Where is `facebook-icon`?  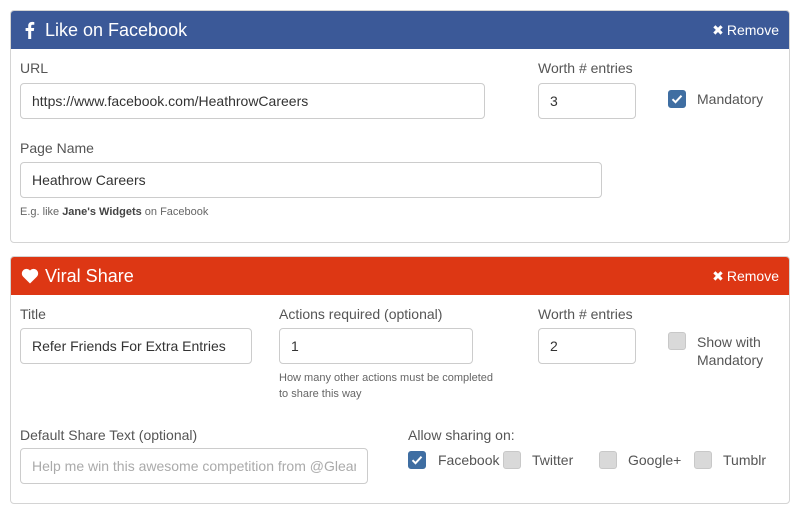 facebook-icon is located at coordinates (30, 30).